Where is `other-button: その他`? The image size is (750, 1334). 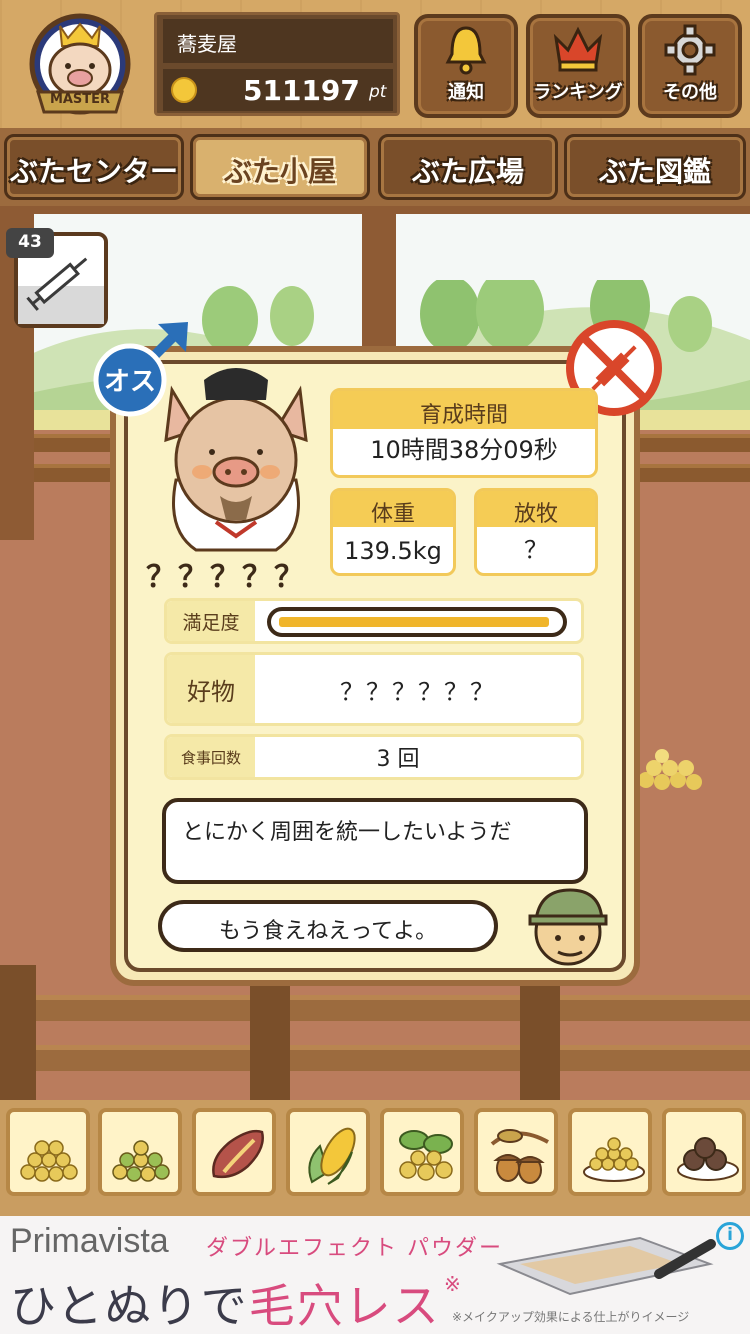
other-button: その他 is located at coordinates (690, 66).